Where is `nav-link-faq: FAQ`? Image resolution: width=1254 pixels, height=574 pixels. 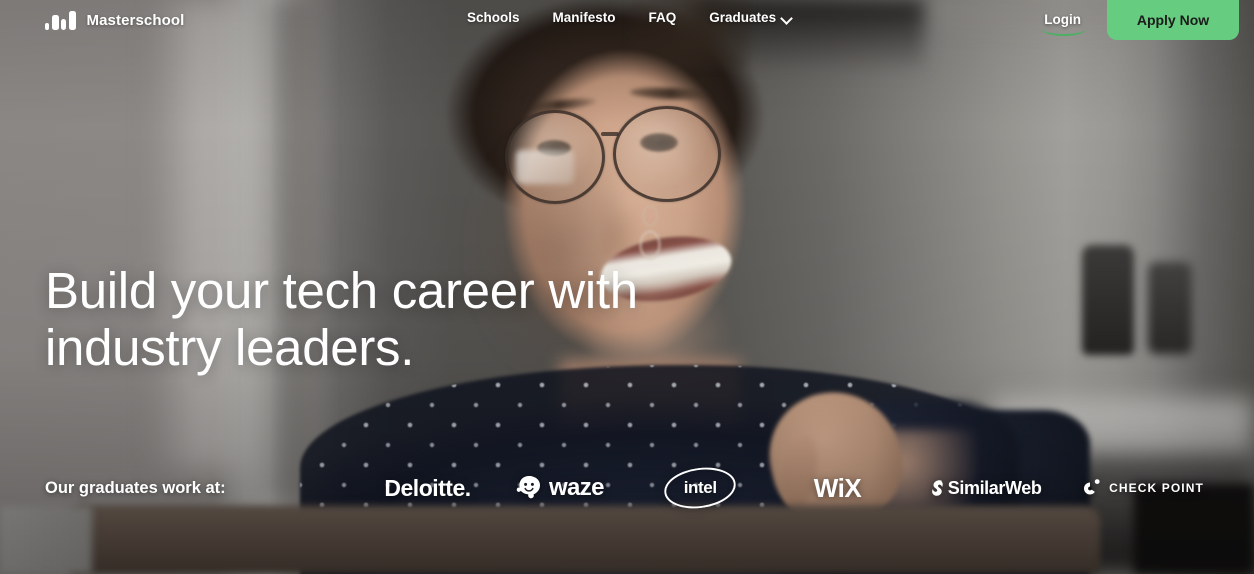
nav-link-faq: FAQ is located at coordinates (663, 17).